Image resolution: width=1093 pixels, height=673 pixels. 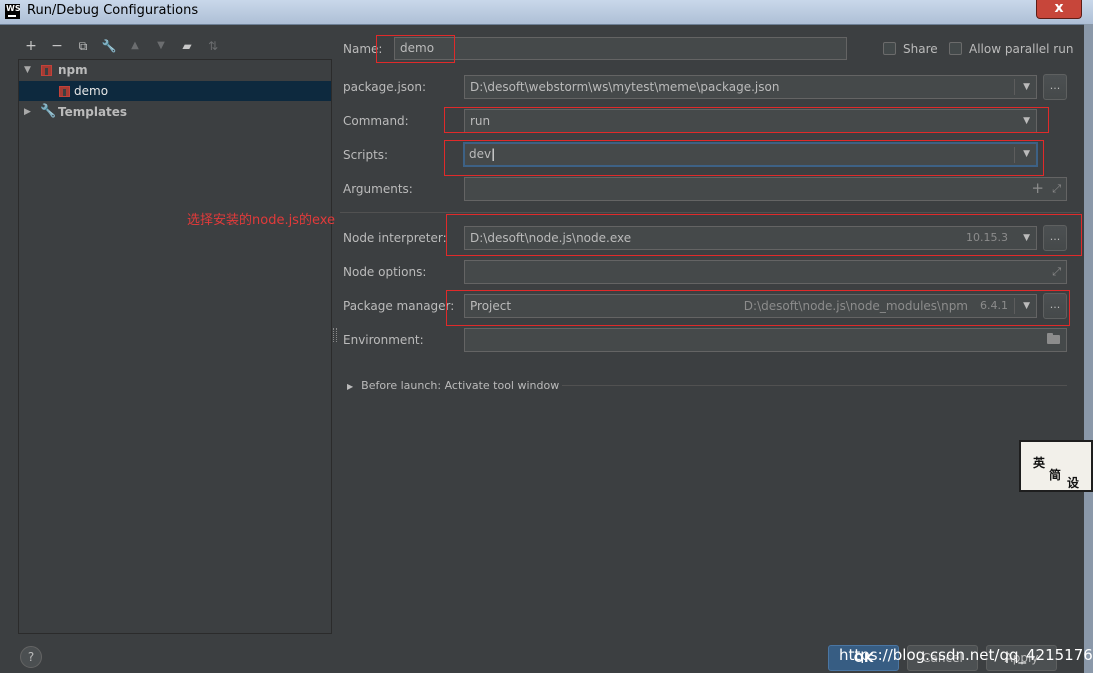 I want to click on before-launch-section: ▶ Before launch: Activate tool window, so click(x=453, y=385).